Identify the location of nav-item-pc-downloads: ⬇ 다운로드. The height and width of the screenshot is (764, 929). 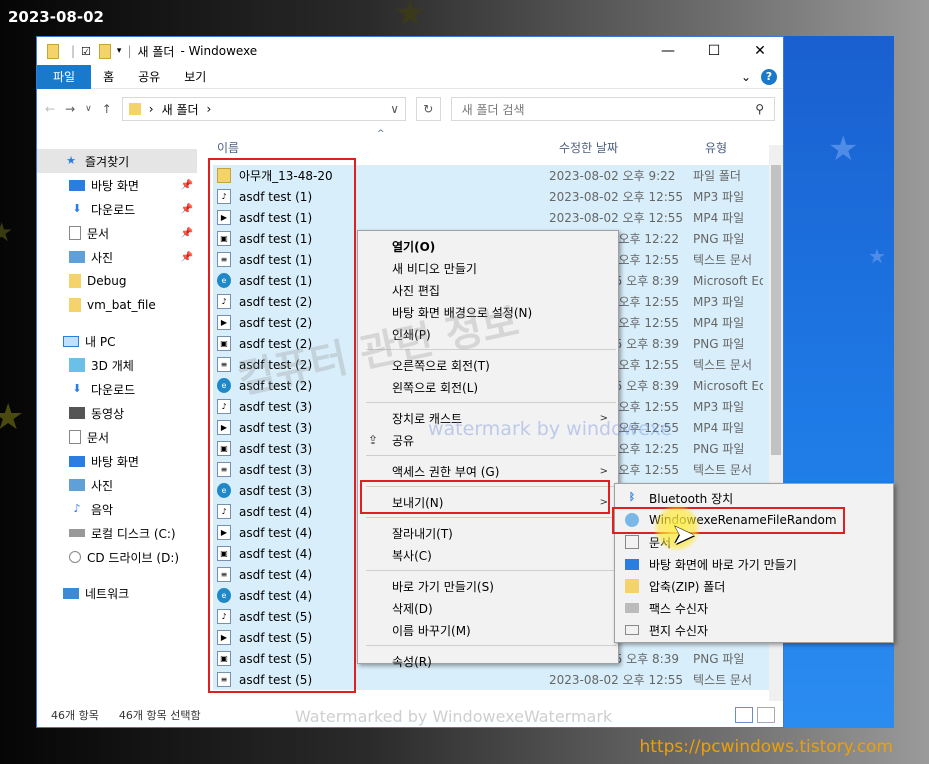
(117, 389).